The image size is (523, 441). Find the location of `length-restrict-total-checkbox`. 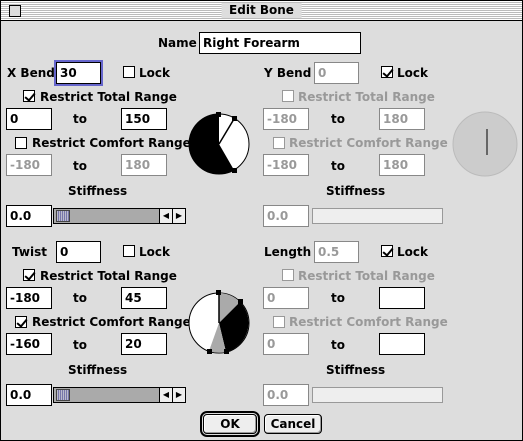

length-restrict-total-checkbox is located at coordinates (288, 275).